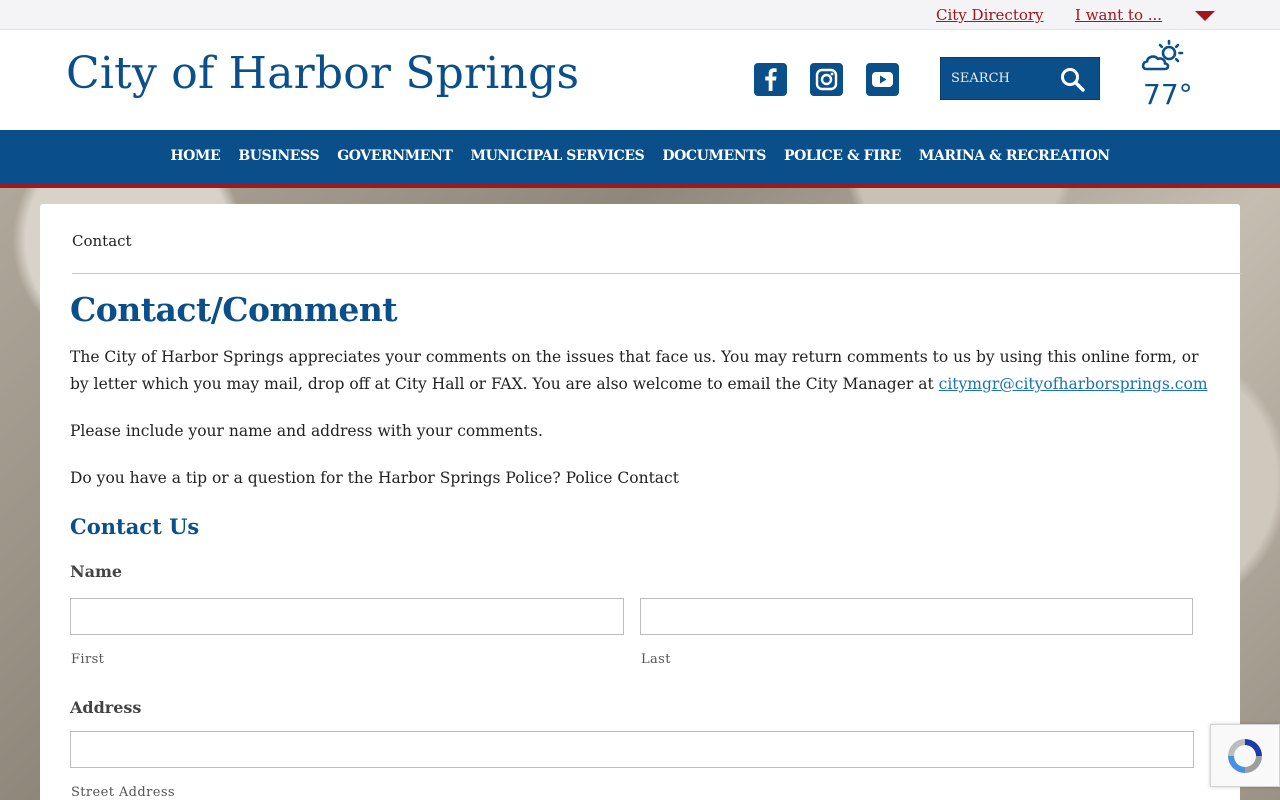  Describe the element at coordinates (998, 78) in the screenshot. I see `search-input` at that location.